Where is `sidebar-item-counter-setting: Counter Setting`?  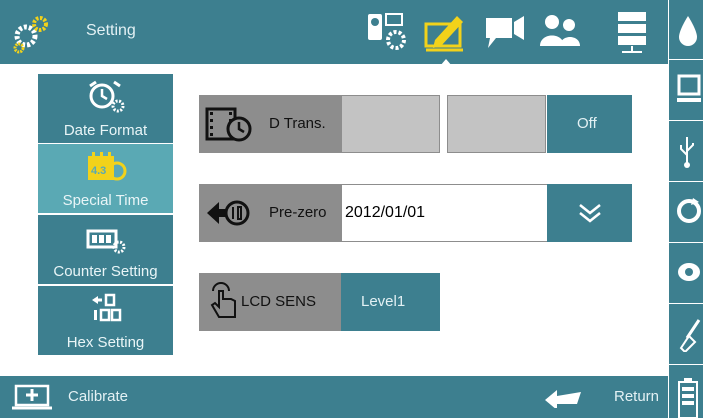
sidebar-item-counter-setting: Counter Setting is located at coordinates (105, 249).